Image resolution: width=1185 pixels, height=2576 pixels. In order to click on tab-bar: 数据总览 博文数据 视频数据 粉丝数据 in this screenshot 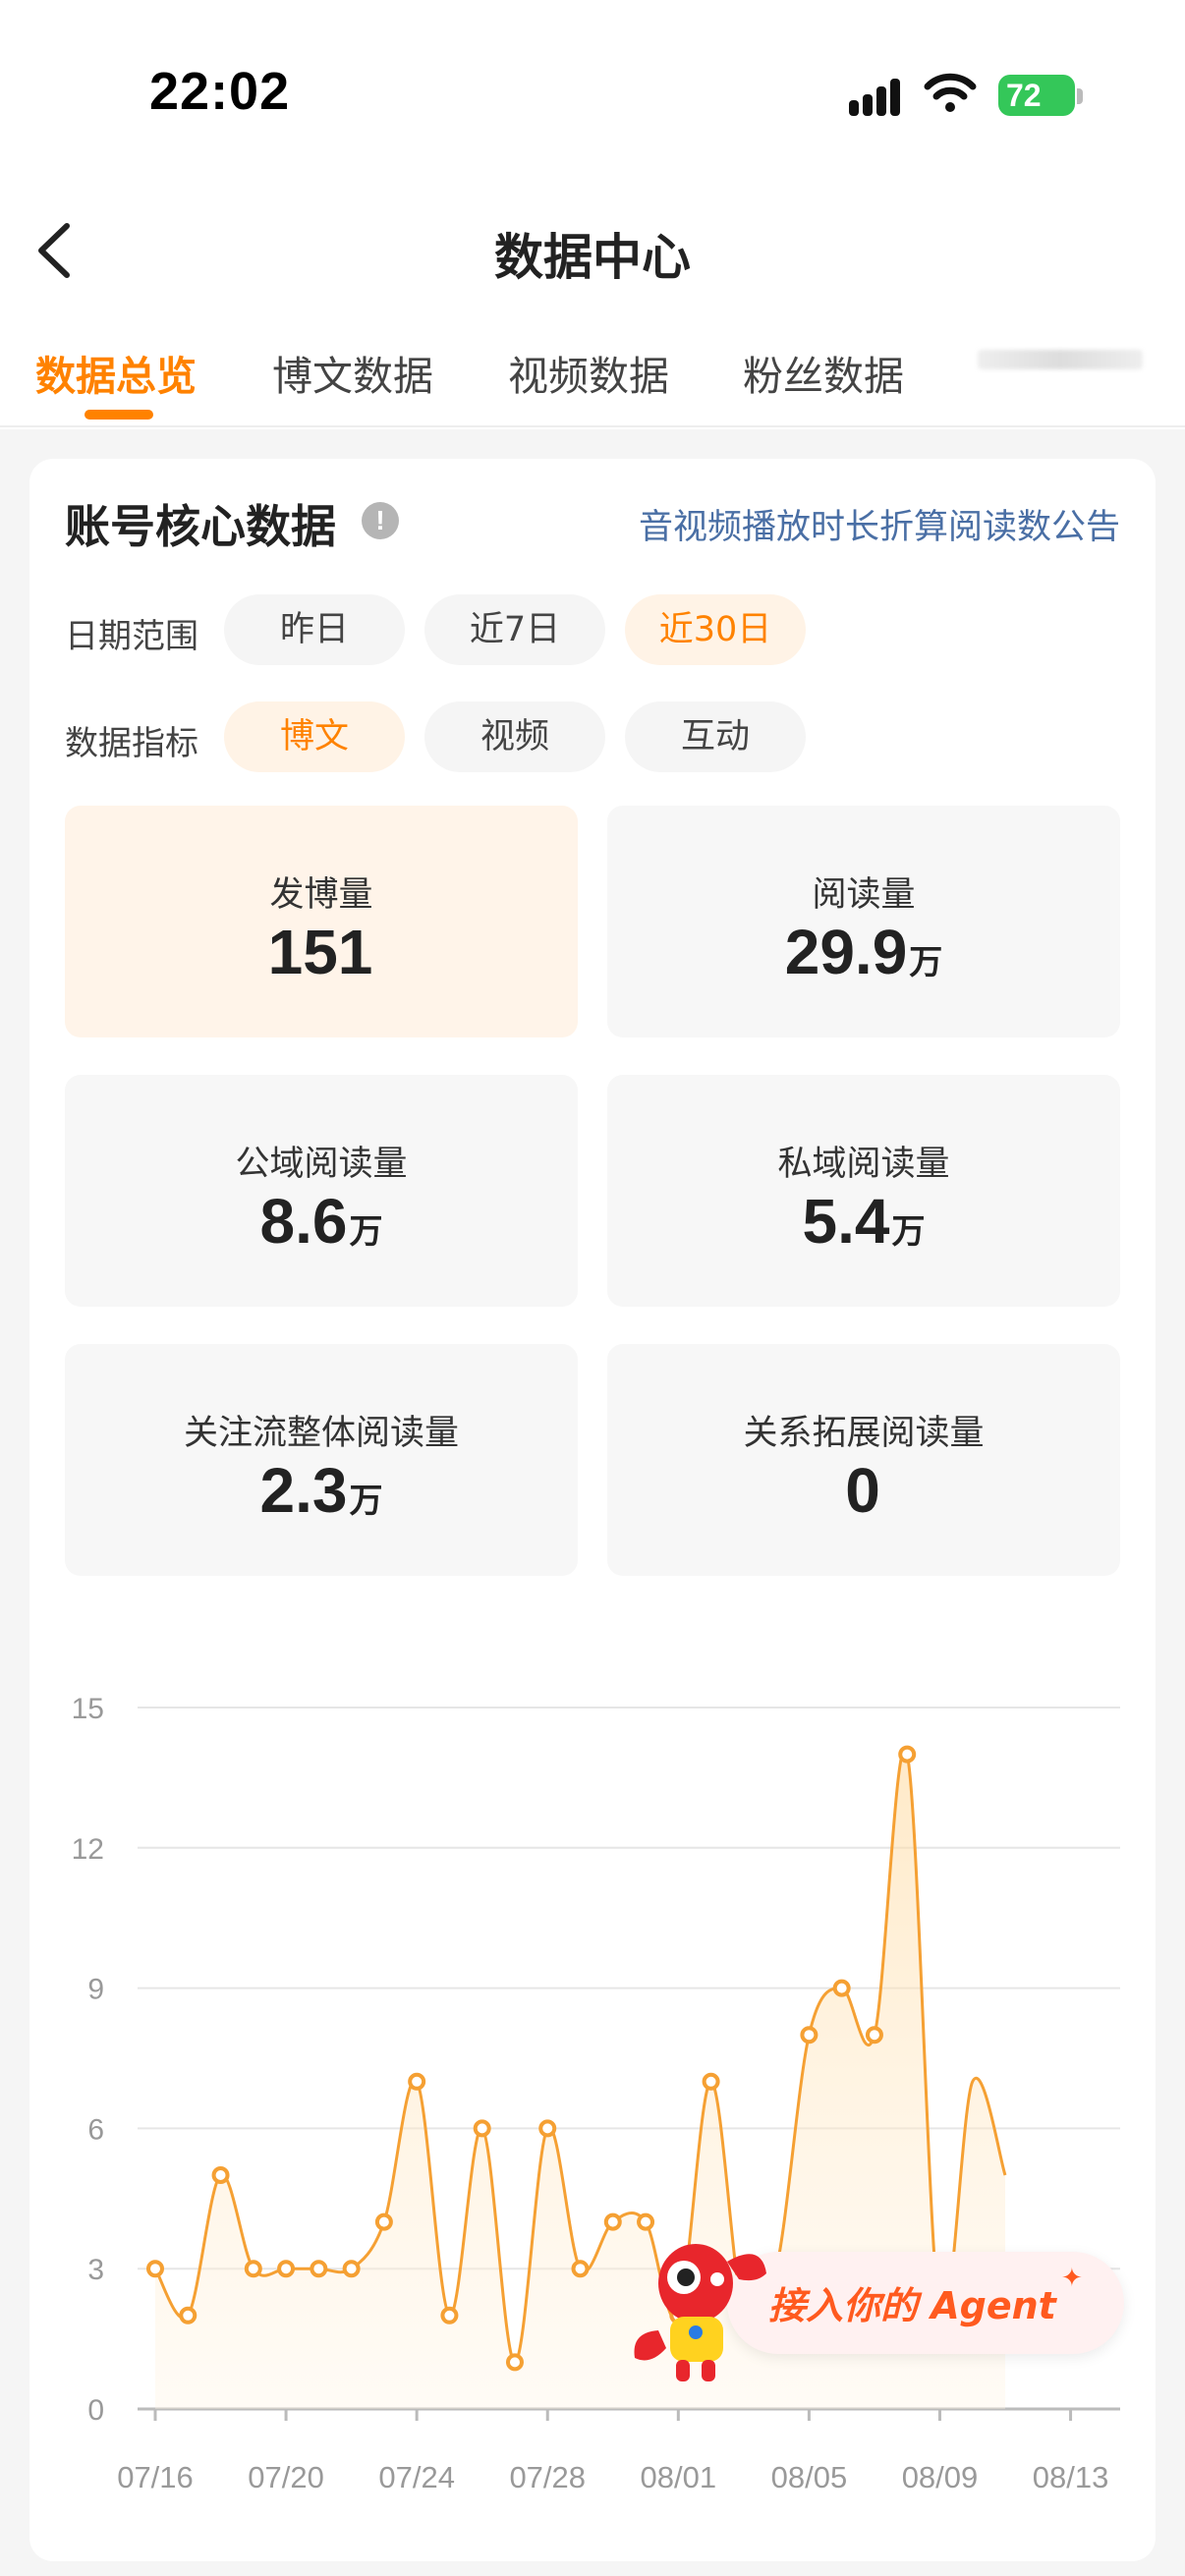, I will do `click(592, 378)`.